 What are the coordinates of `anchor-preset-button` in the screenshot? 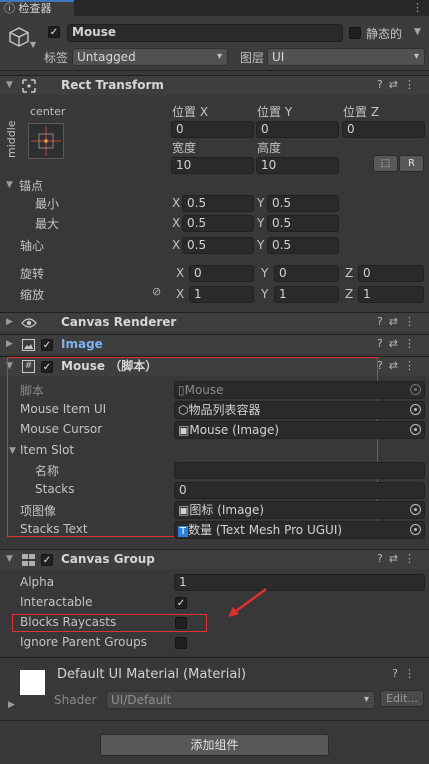 It's located at (46, 141).